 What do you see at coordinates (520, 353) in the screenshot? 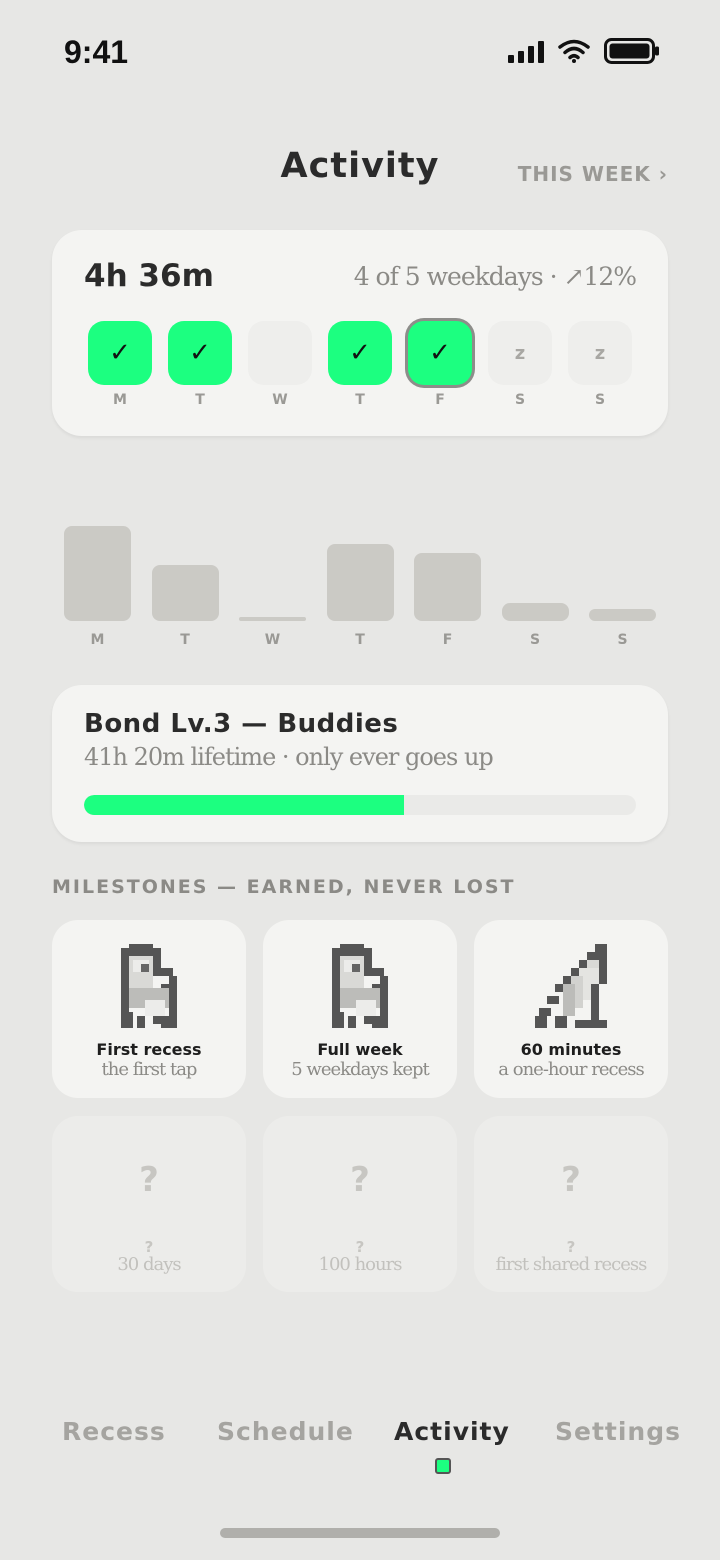
I see `day-rest-saturday: z` at bounding box center [520, 353].